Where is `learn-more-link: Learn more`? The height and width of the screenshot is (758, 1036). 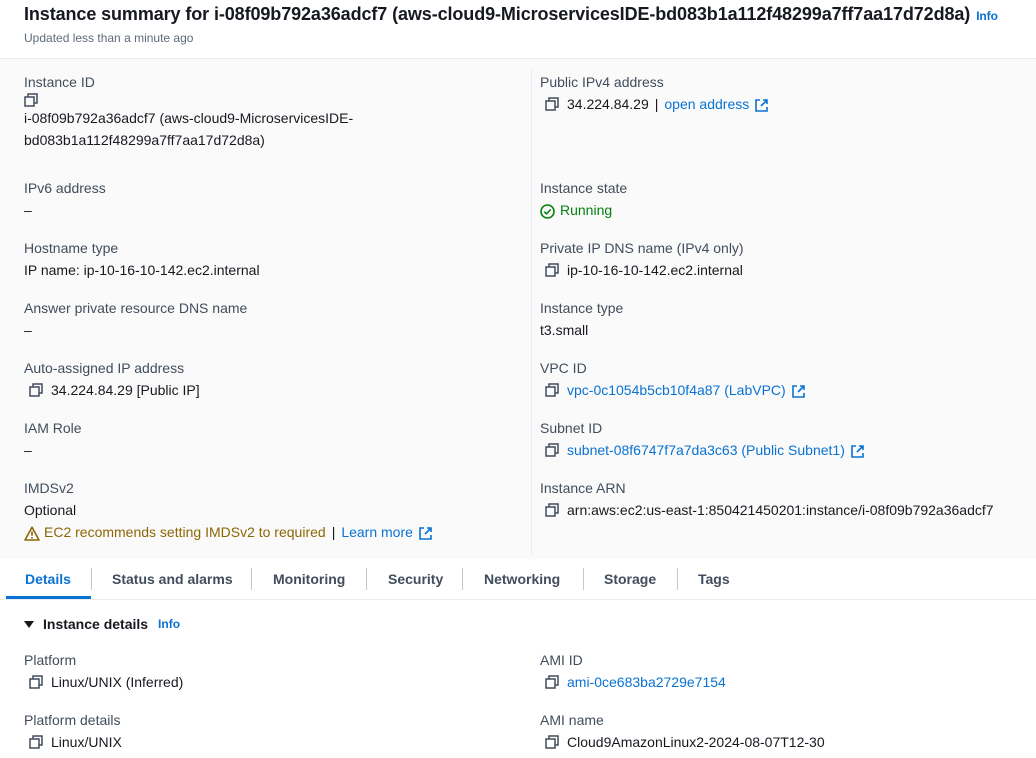 learn-more-link: Learn more is located at coordinates (377, 532).